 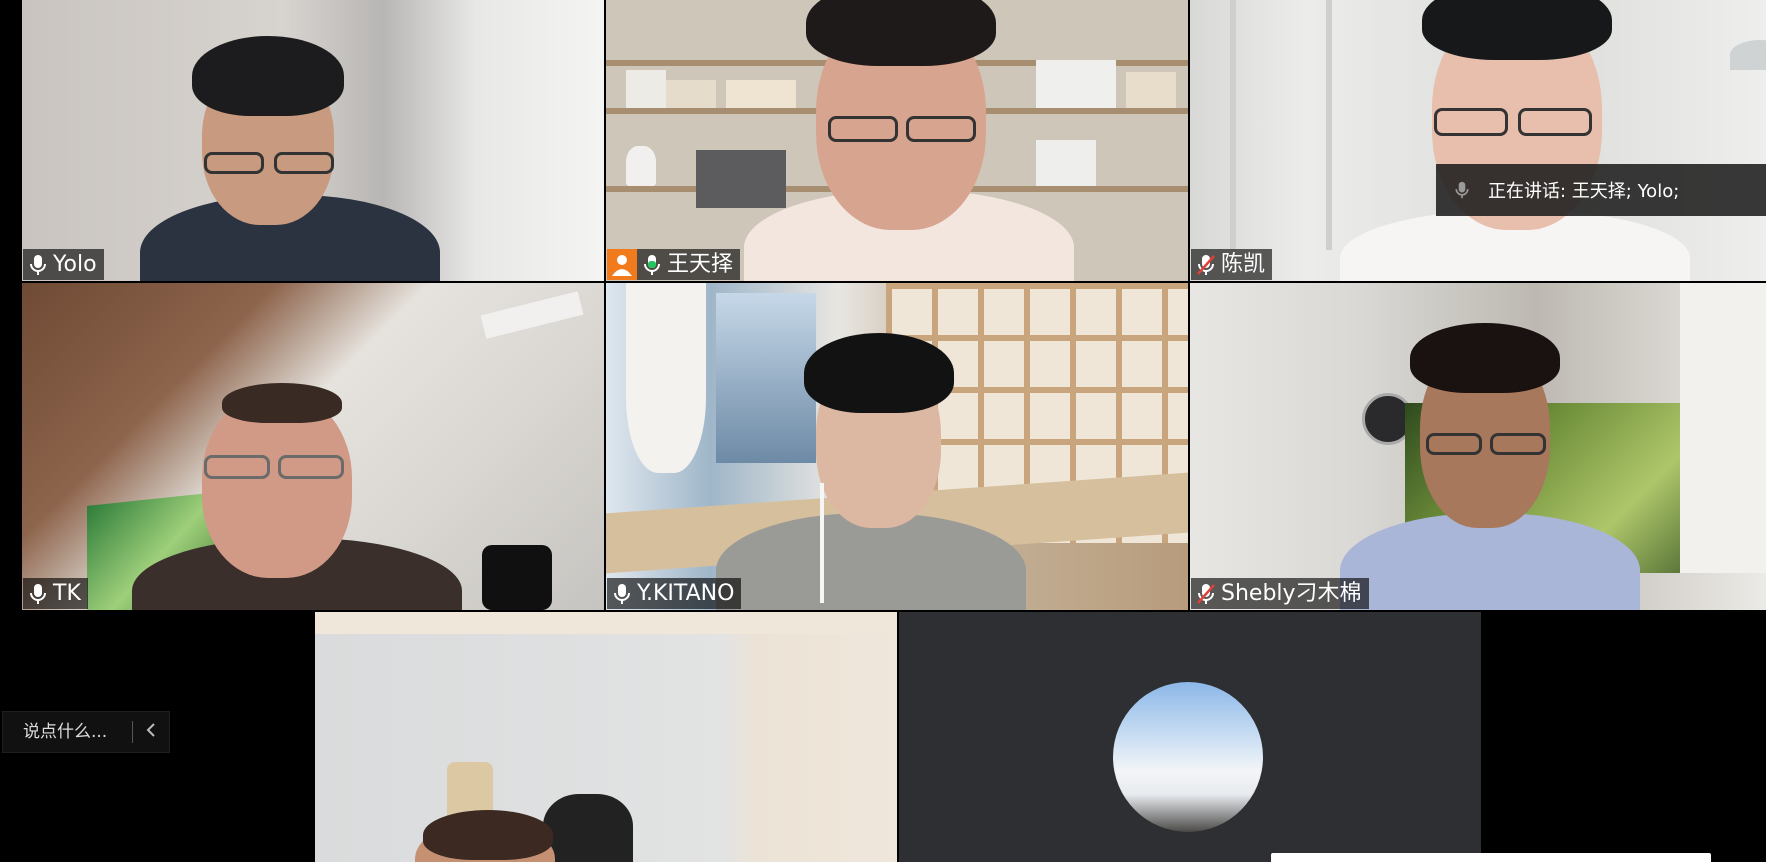 I want to click on chevron-left-icon, so click(x=151, y=732).